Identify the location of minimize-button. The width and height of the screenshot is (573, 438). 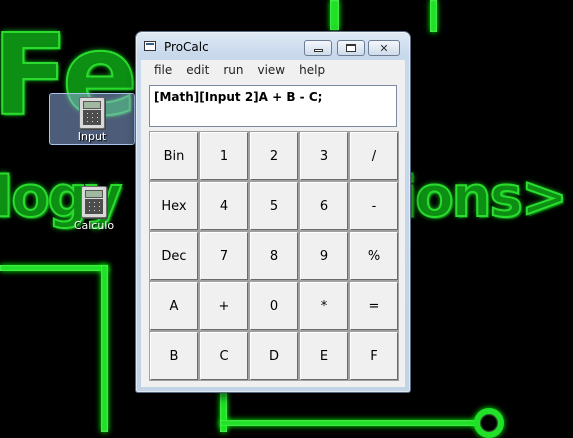
(318, 48).